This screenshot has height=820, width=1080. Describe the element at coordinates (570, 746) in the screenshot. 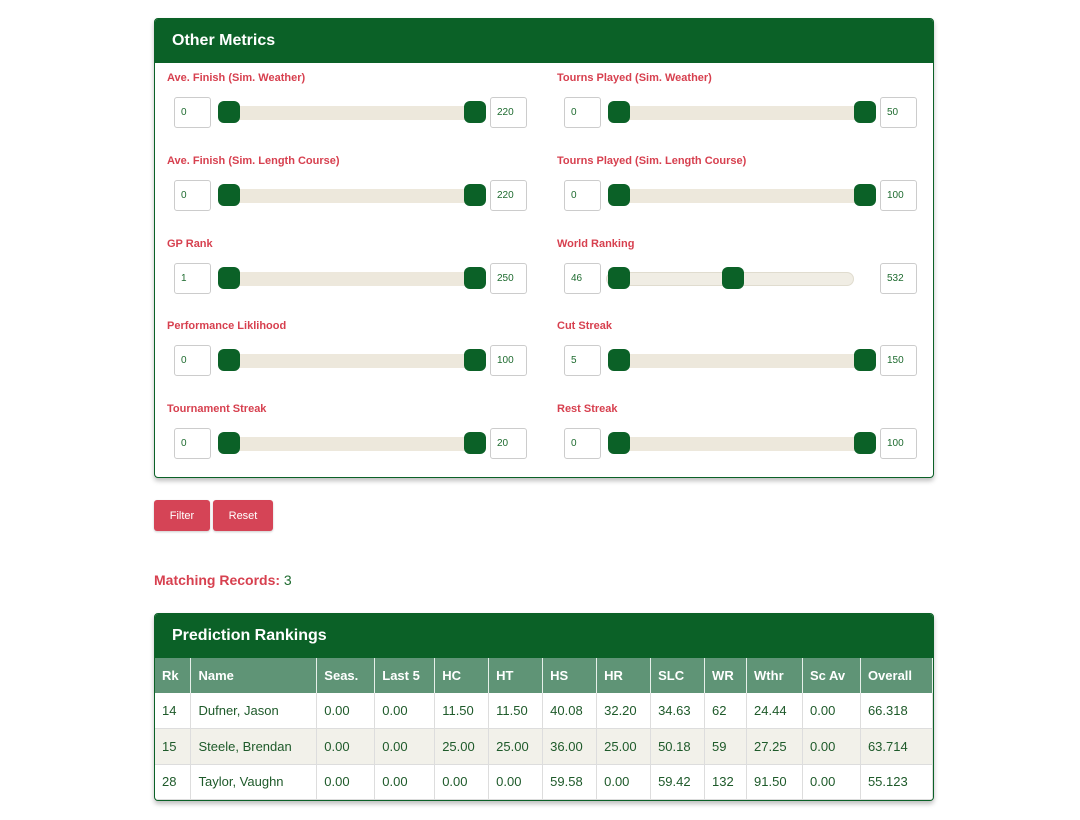

I see `table-cell: 36.00` at that location.